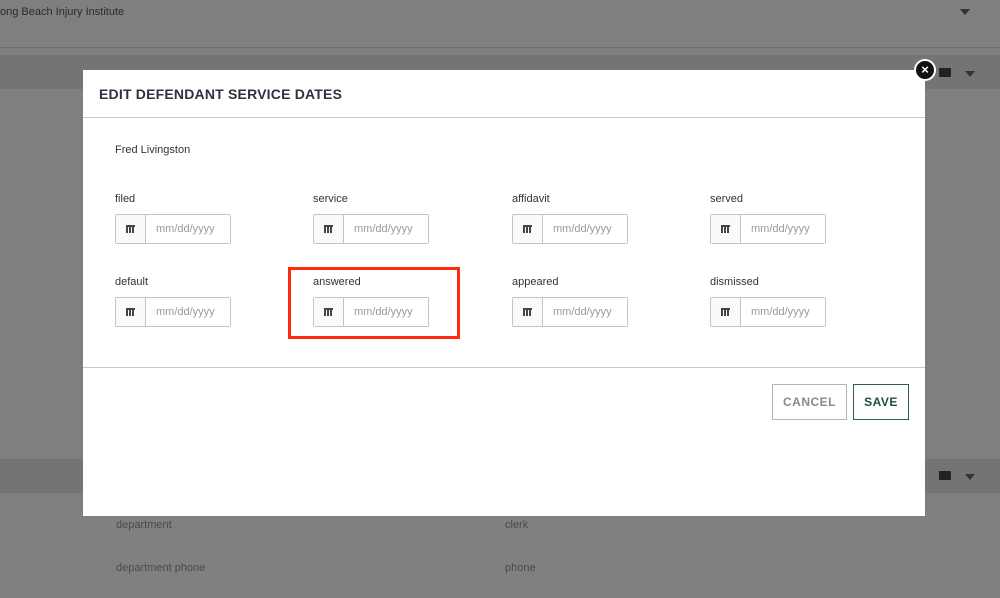 This screenshot has height=598, width=1000. I want to click on appeared-date-group, so click(570, 312).